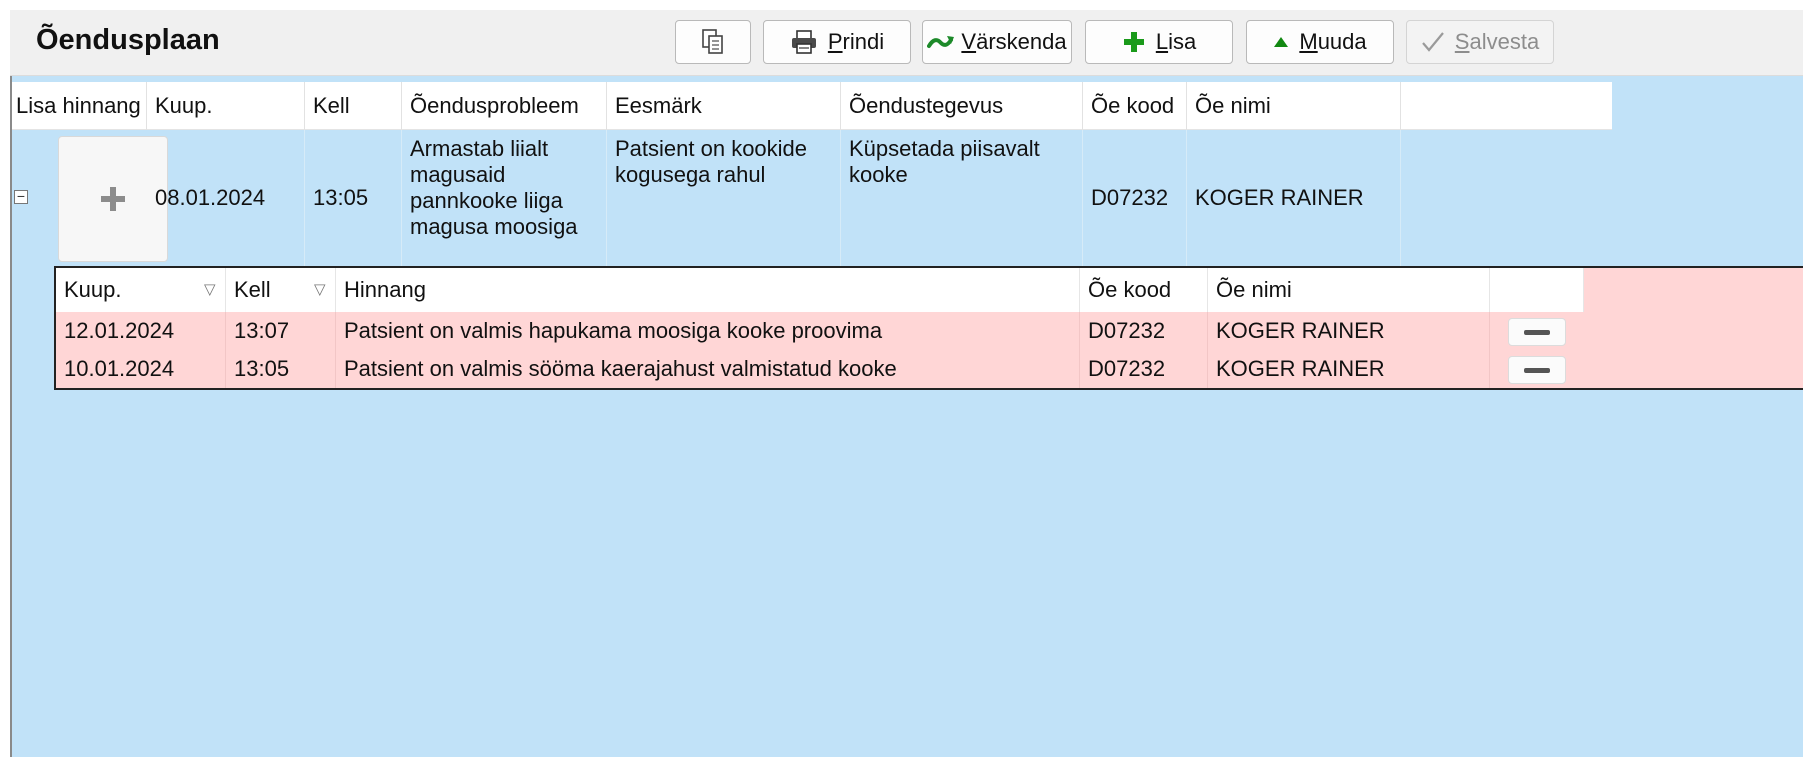  Describe the element at coordinates (856, 41) in the screenshot. I see `print-button-label: Prindi` at that location.